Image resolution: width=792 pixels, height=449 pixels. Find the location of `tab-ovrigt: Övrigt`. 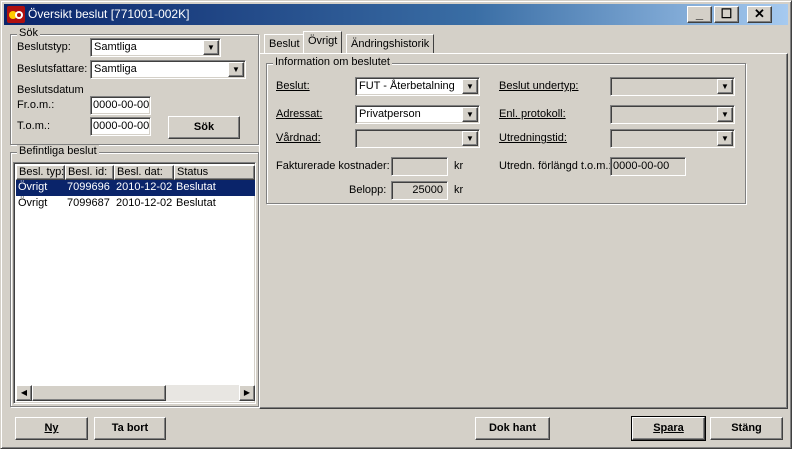

tab-ovrigt: Övrigt is located at coordinates (323, 42).